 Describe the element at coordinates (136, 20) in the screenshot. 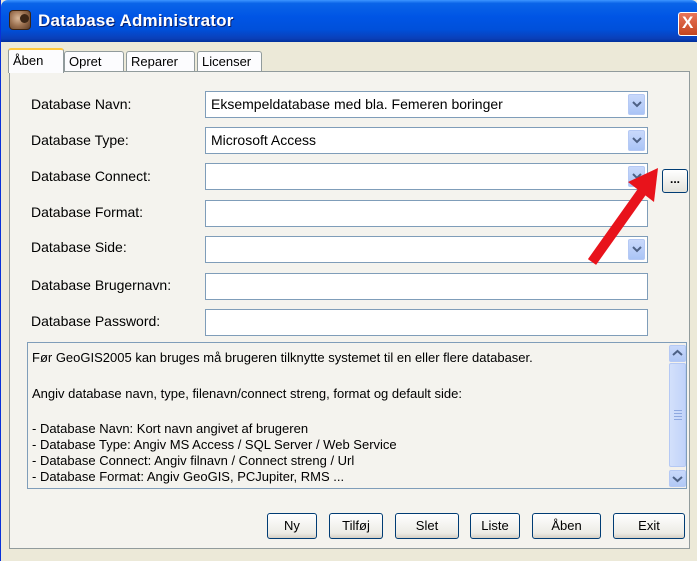

I see `window-title: Database Administrator` at that location.